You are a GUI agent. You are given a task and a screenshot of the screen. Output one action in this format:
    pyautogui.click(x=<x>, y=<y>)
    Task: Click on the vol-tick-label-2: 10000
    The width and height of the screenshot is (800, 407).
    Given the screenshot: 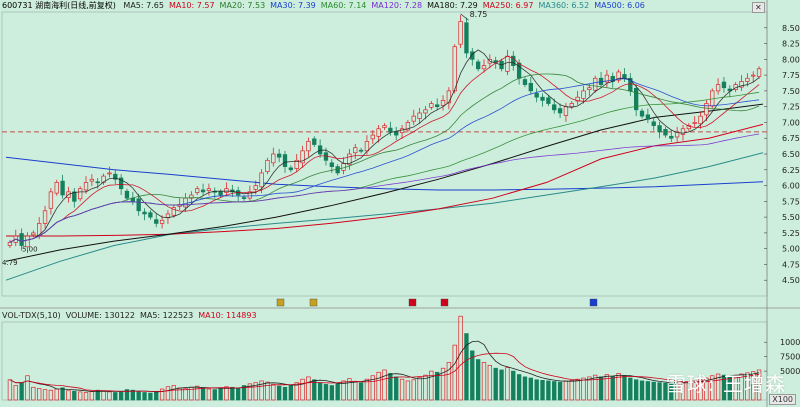 What is the action you would take?
    pyautogui.click(x=790, y=342)
    